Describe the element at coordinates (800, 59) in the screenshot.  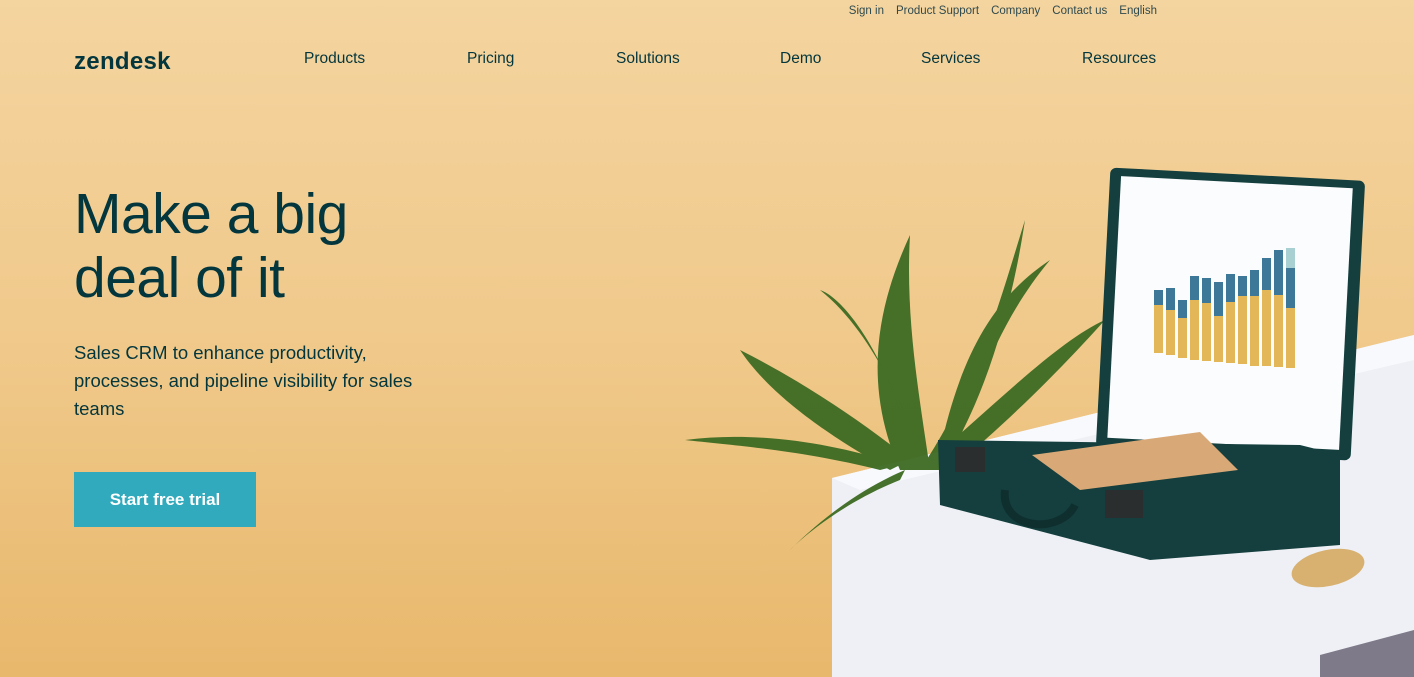
I see `nav-demo: Demo` at that location.